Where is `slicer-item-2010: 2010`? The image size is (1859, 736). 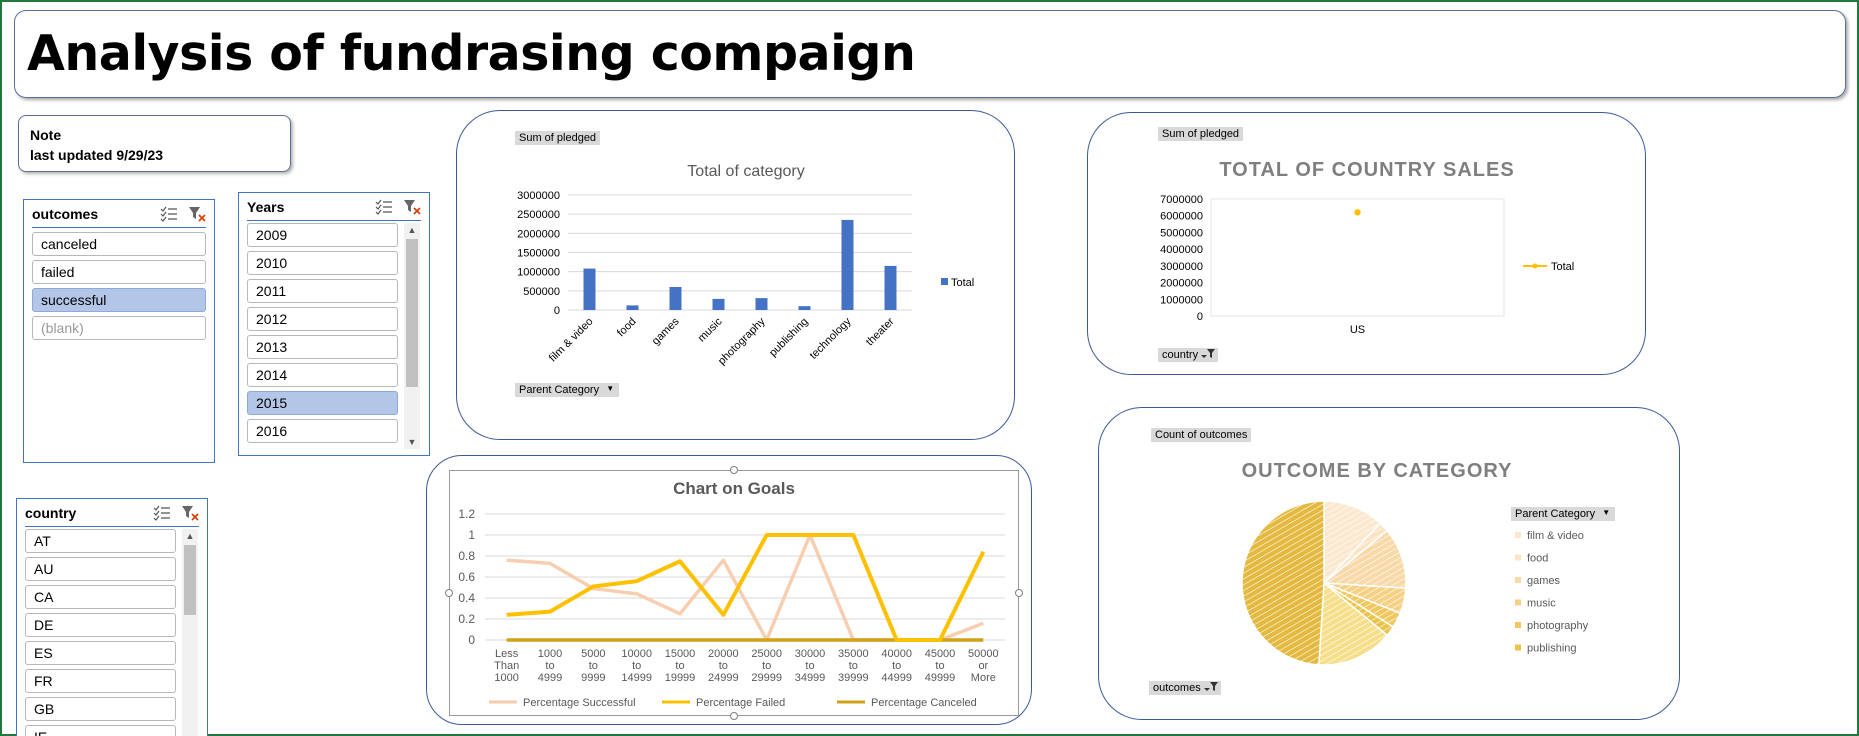 slicer-item-2010: 2010 is located at coordinates (322, 263).